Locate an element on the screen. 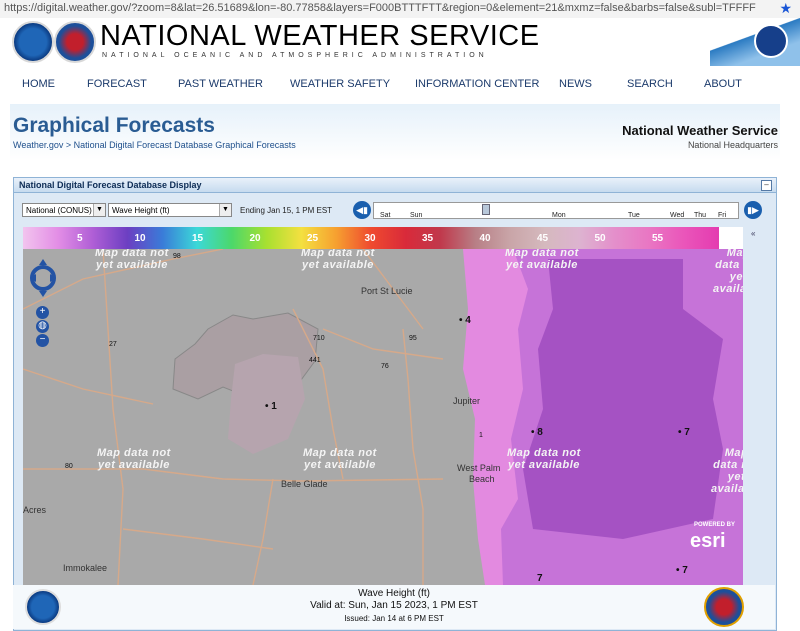 The image size is (800, 631). collapse-icon: « is located at coordinates (757, 234).